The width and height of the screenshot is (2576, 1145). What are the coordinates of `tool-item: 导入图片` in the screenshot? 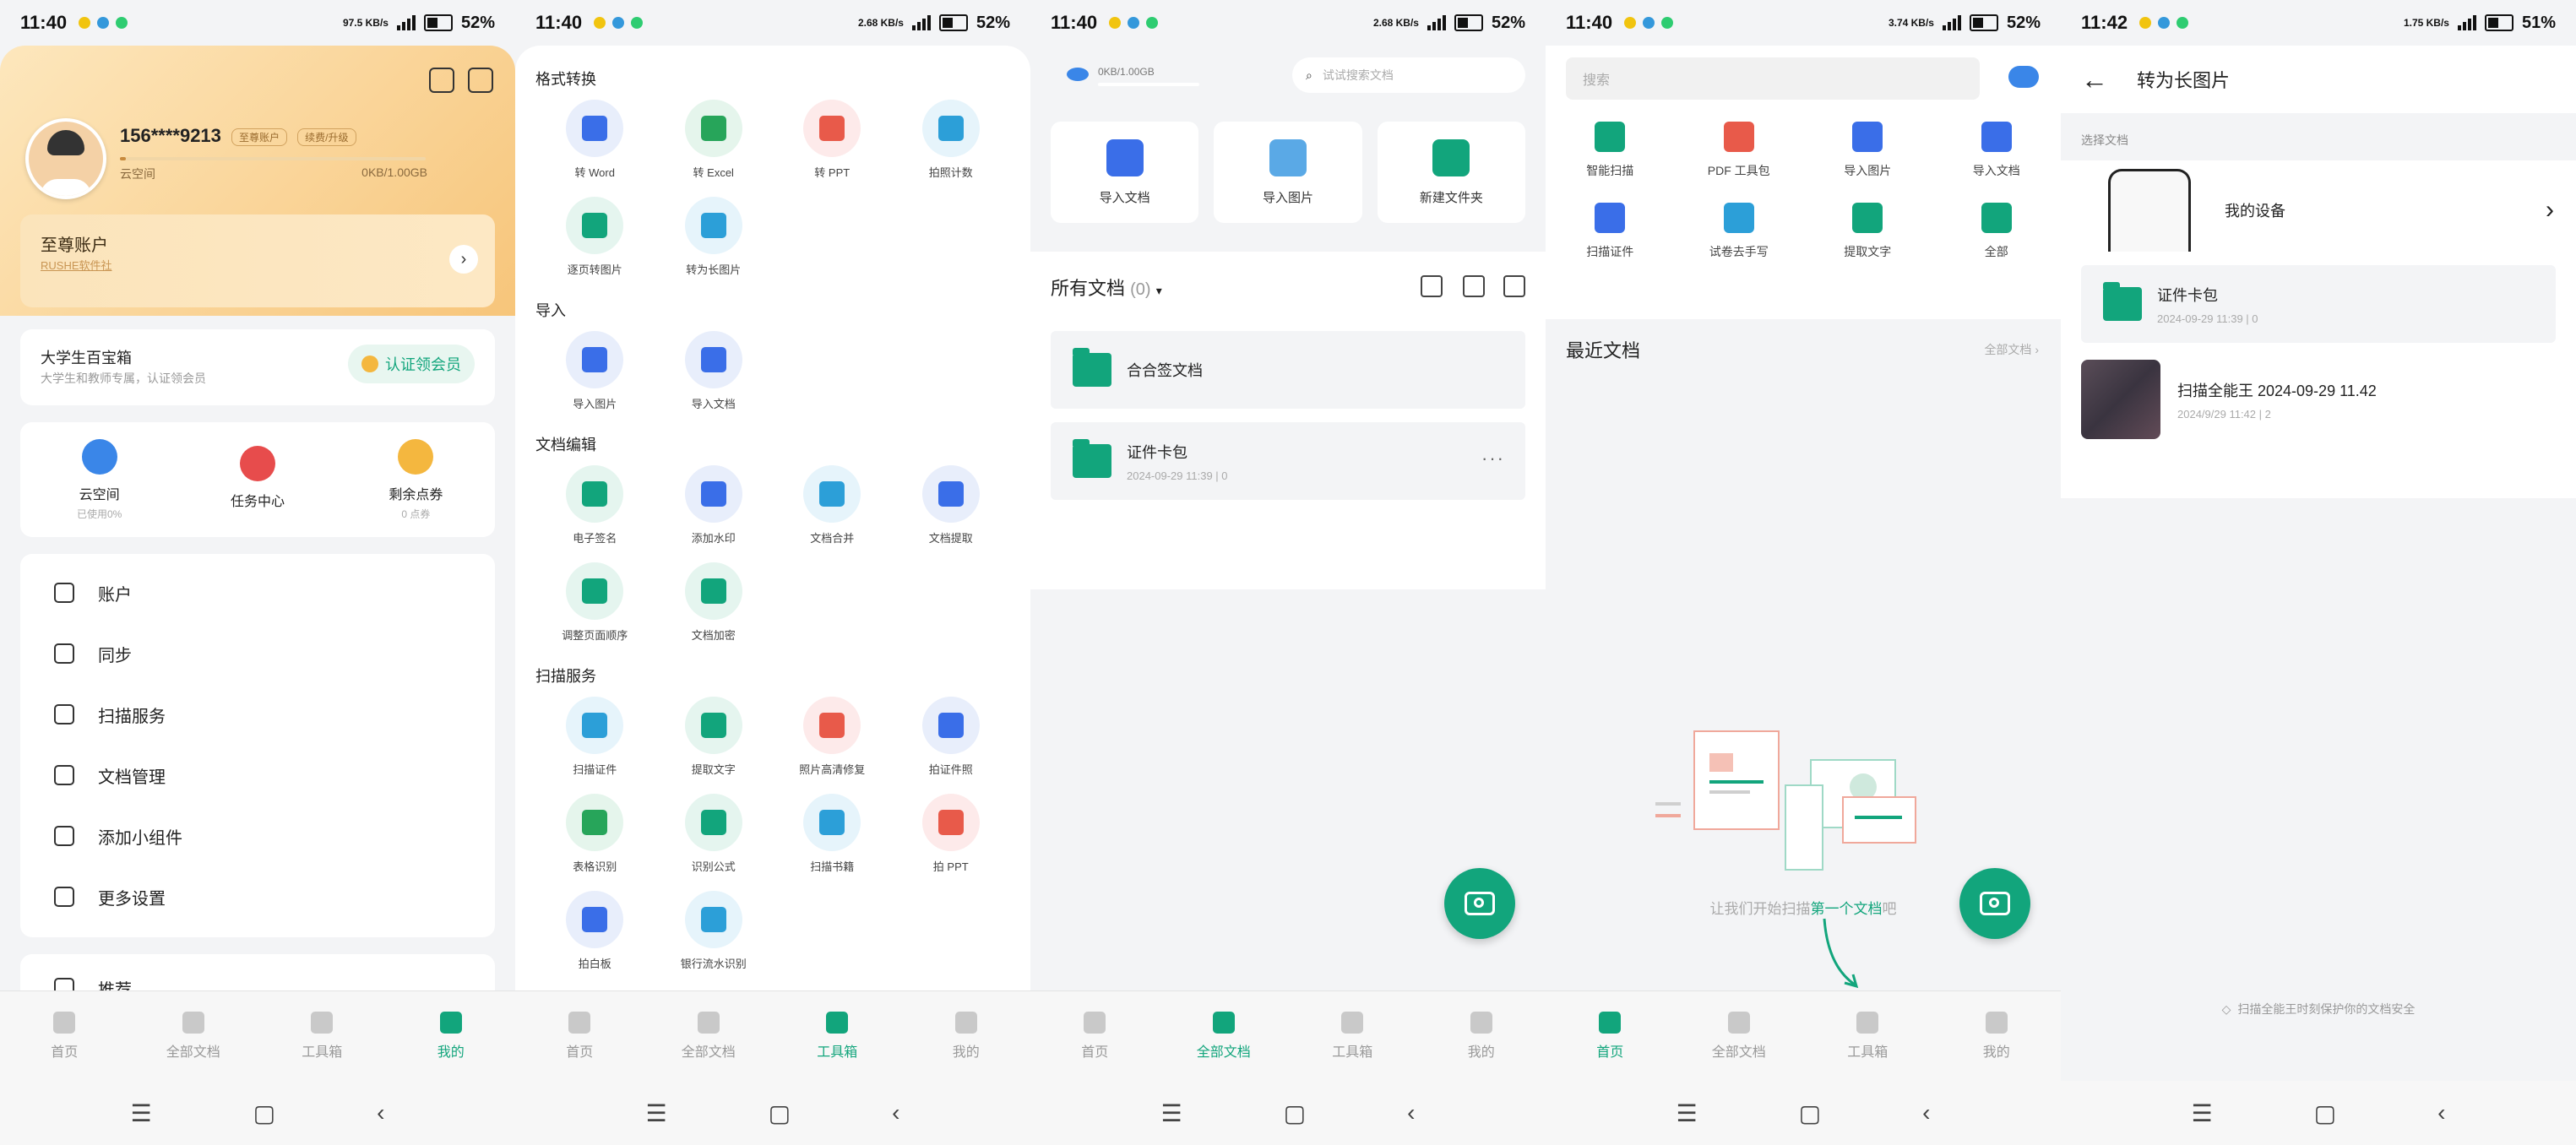 It's located at (595, 371).